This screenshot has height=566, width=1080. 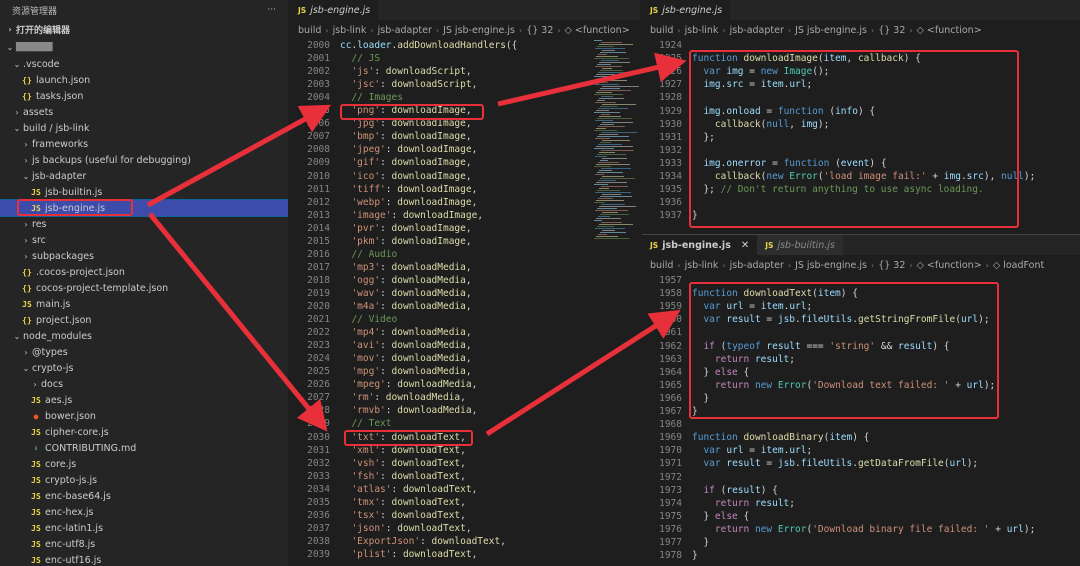 I want to click on code-line: 'tmx': downloadText,, so click(x=402, y=502).